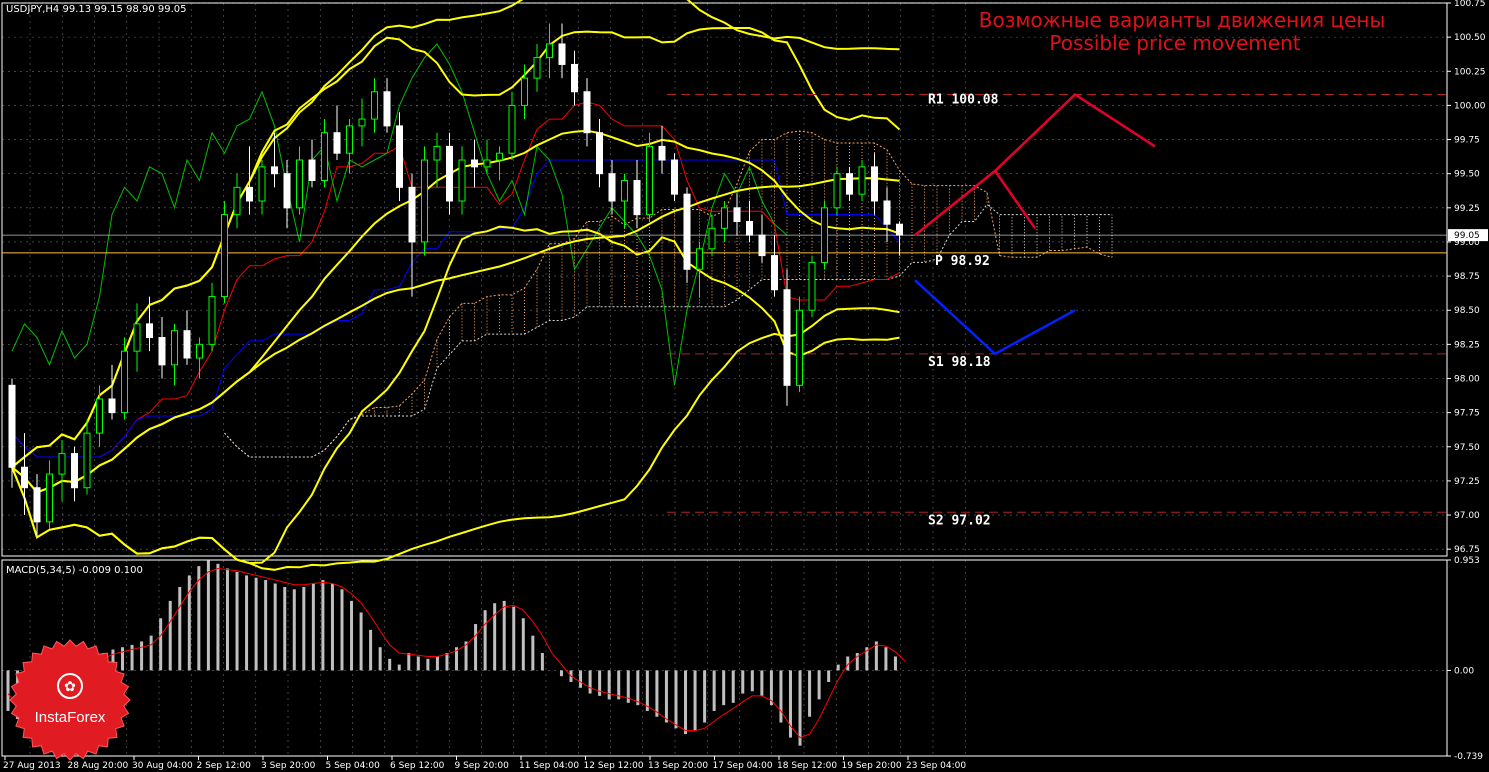 This screenshot has width=1489, height=772. Describe the element at coordinates (959, 520) in the screenshot. I see `pivot-level-label: S2 97.02` at that location.